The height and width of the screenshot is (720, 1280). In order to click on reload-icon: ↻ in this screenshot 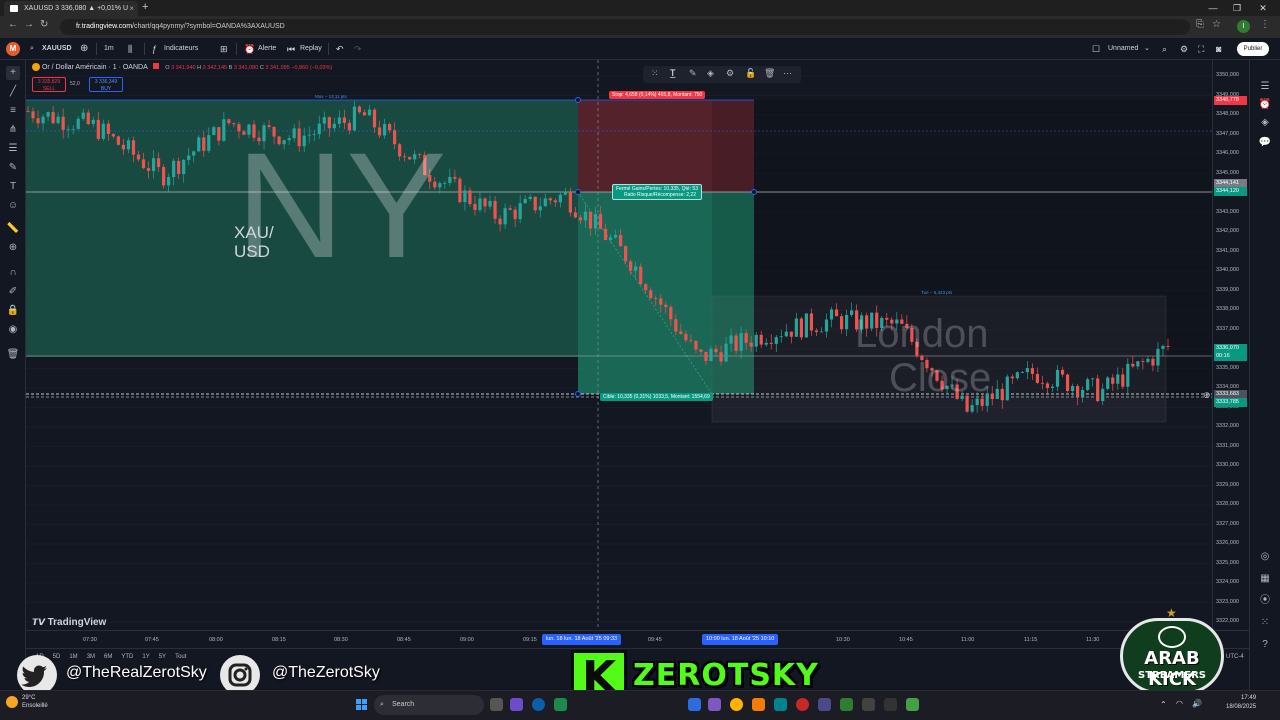, I will do `click(44, 24)`.